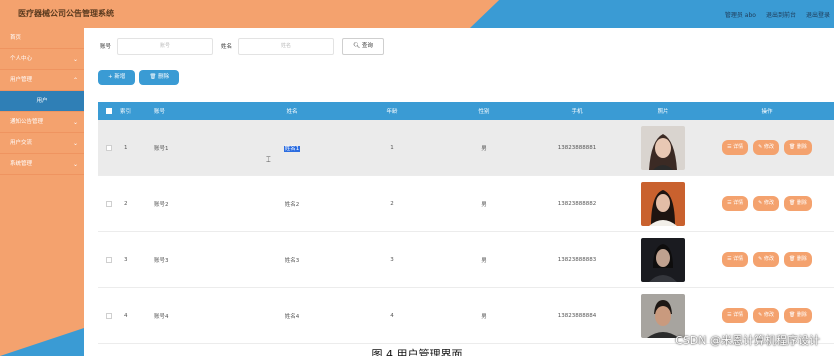  Describe the element at coordinates (21, 80) in the screenshot. I see `sidebar-item-label: 用户管理` at that location.